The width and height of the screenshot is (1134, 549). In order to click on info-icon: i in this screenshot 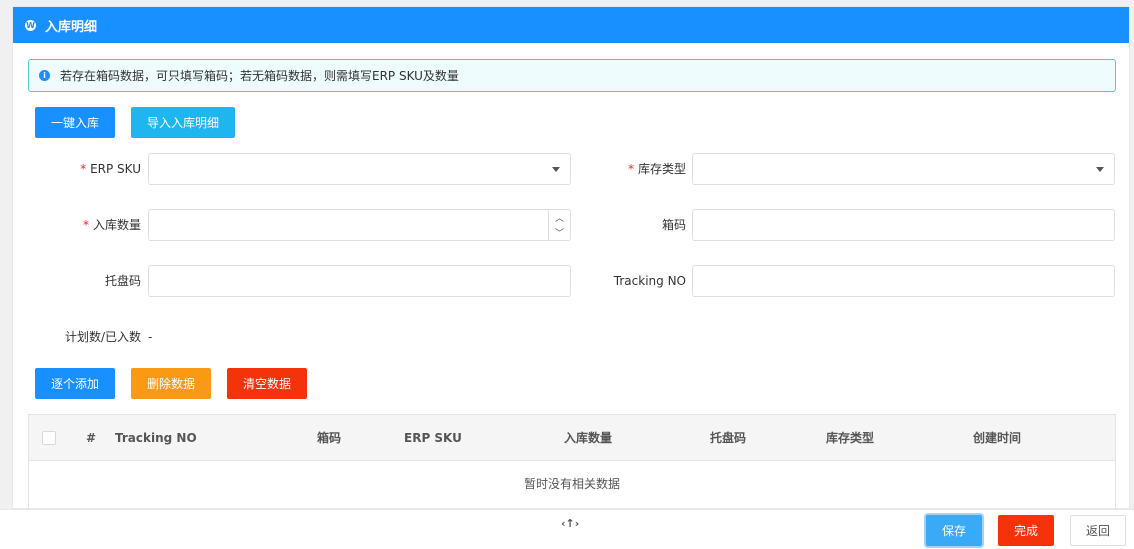, I will do `click(44, 75)`.